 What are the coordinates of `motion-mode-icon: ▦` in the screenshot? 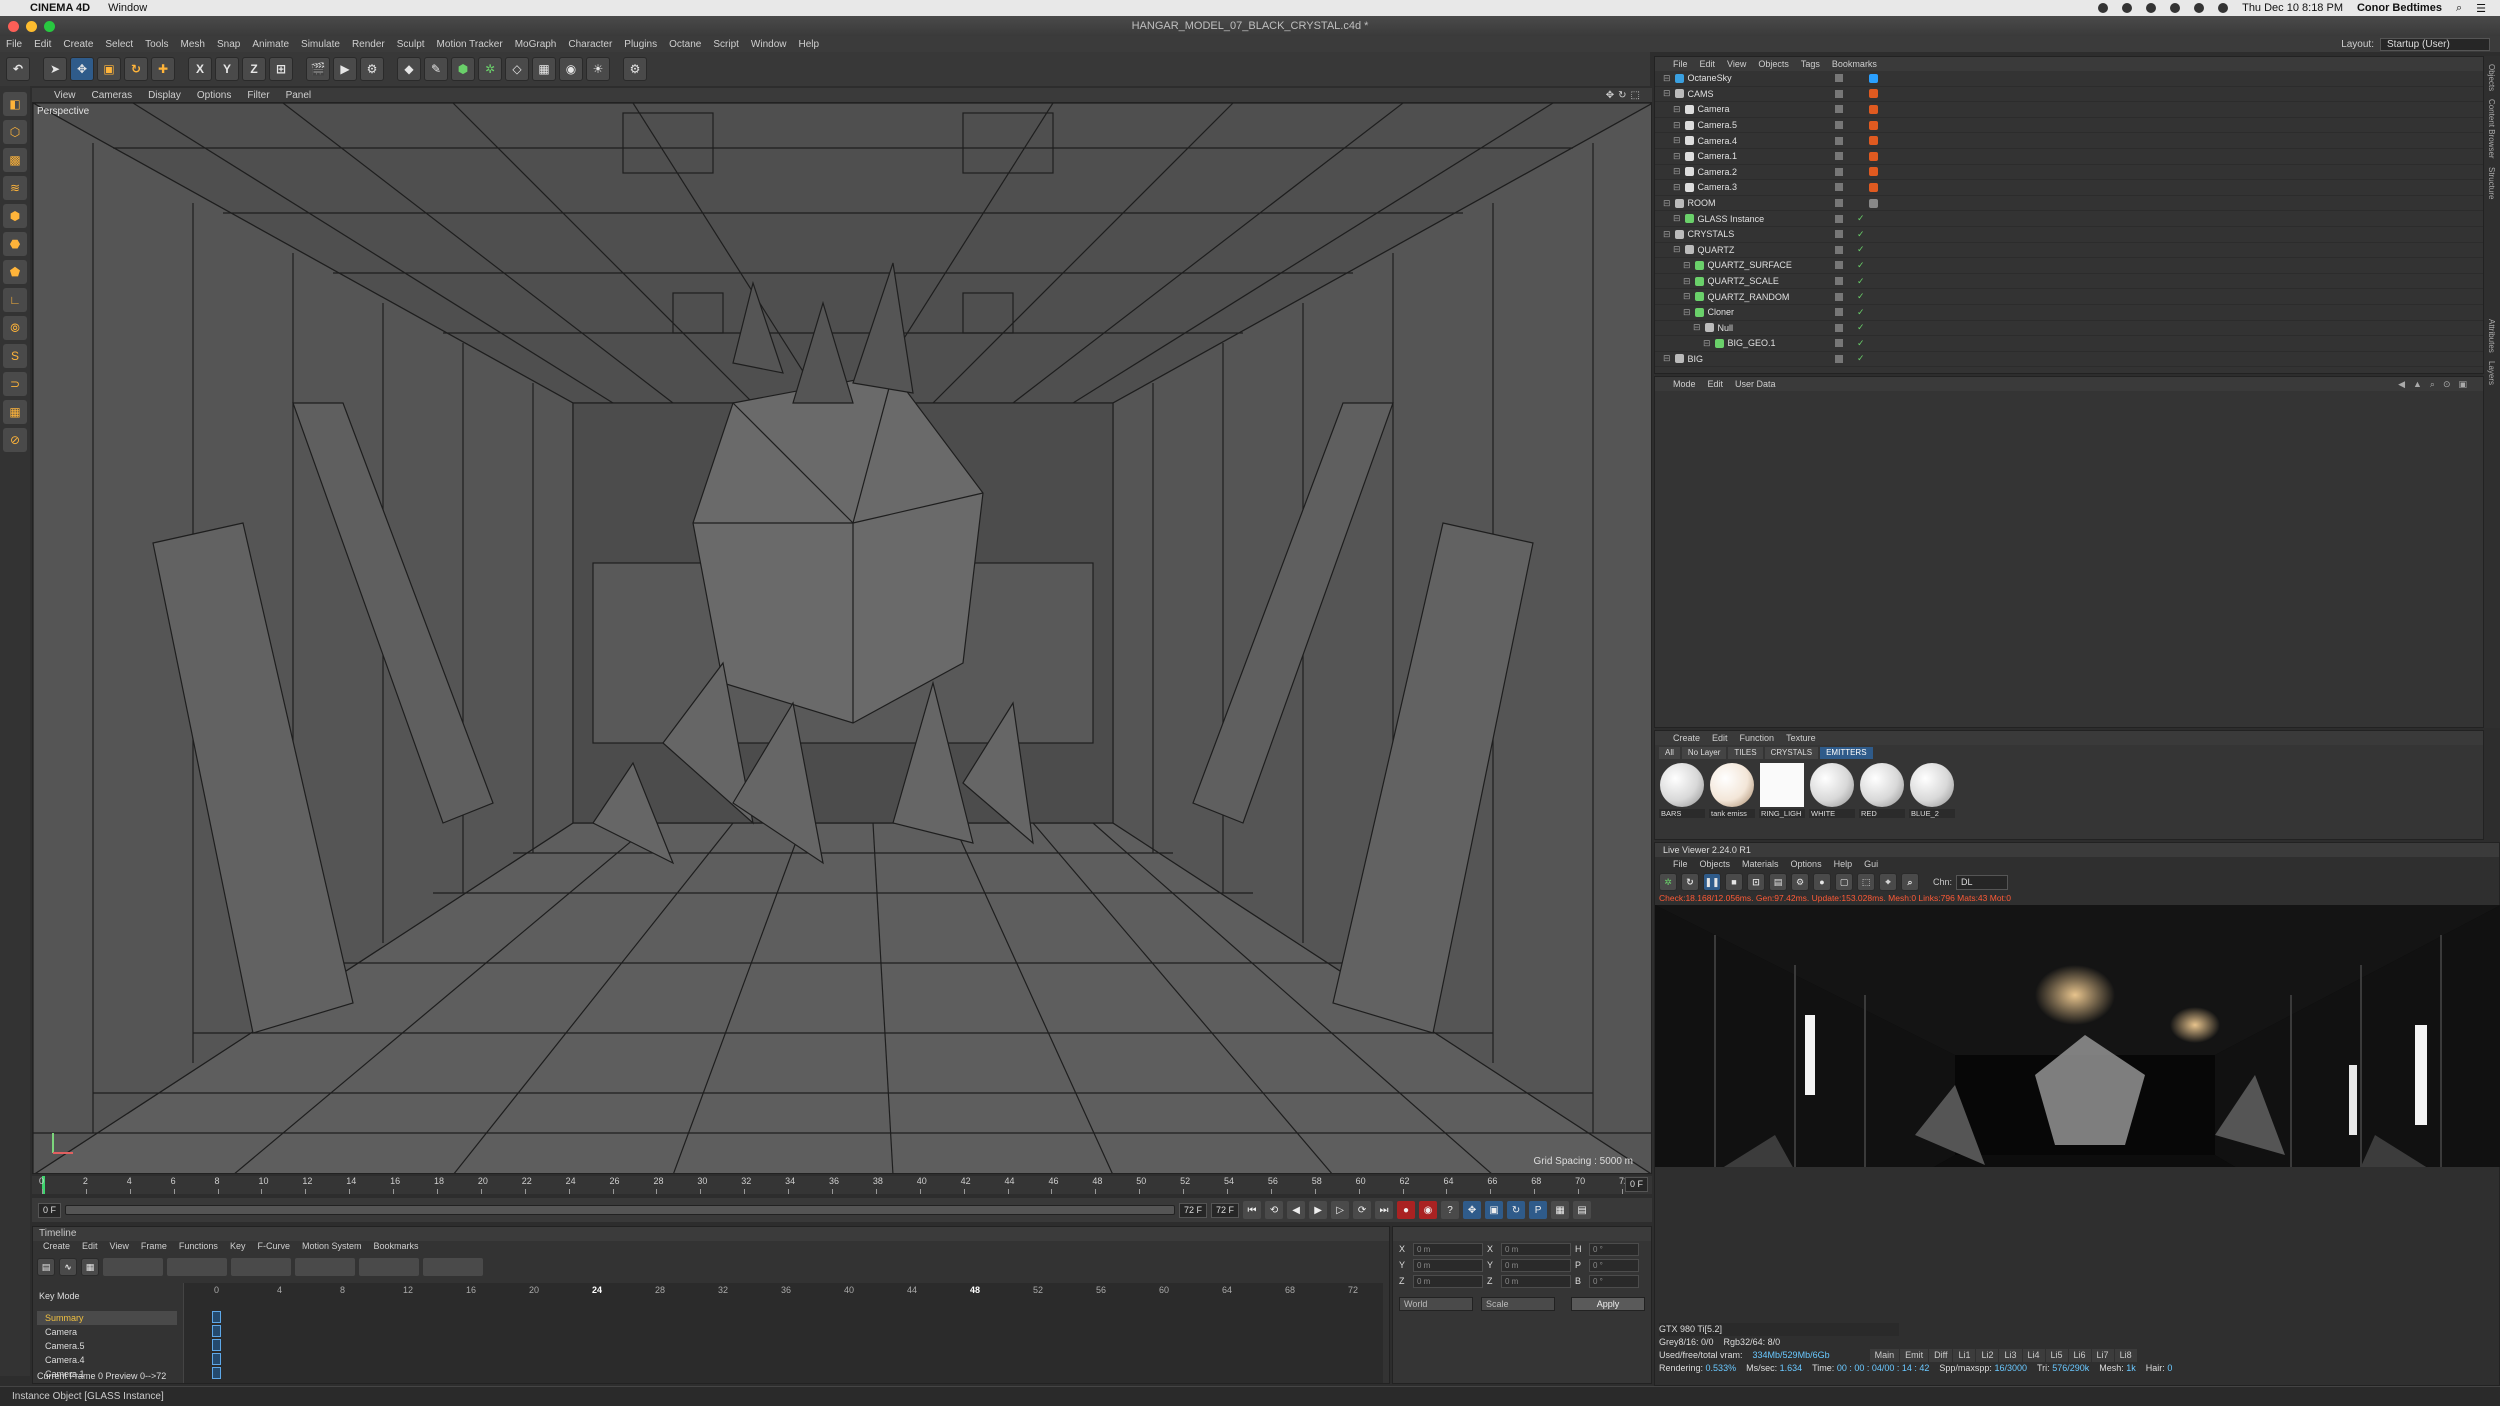 It's located at (90, 1267).